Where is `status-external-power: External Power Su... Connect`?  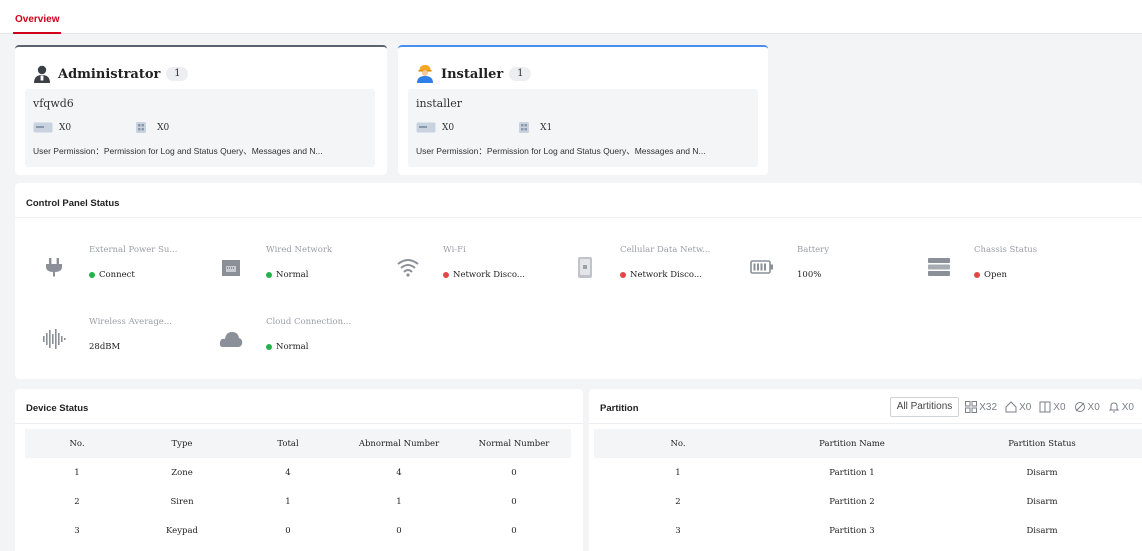 status-external-power: External Power Su... Connect is located at coordinates (127, 270).